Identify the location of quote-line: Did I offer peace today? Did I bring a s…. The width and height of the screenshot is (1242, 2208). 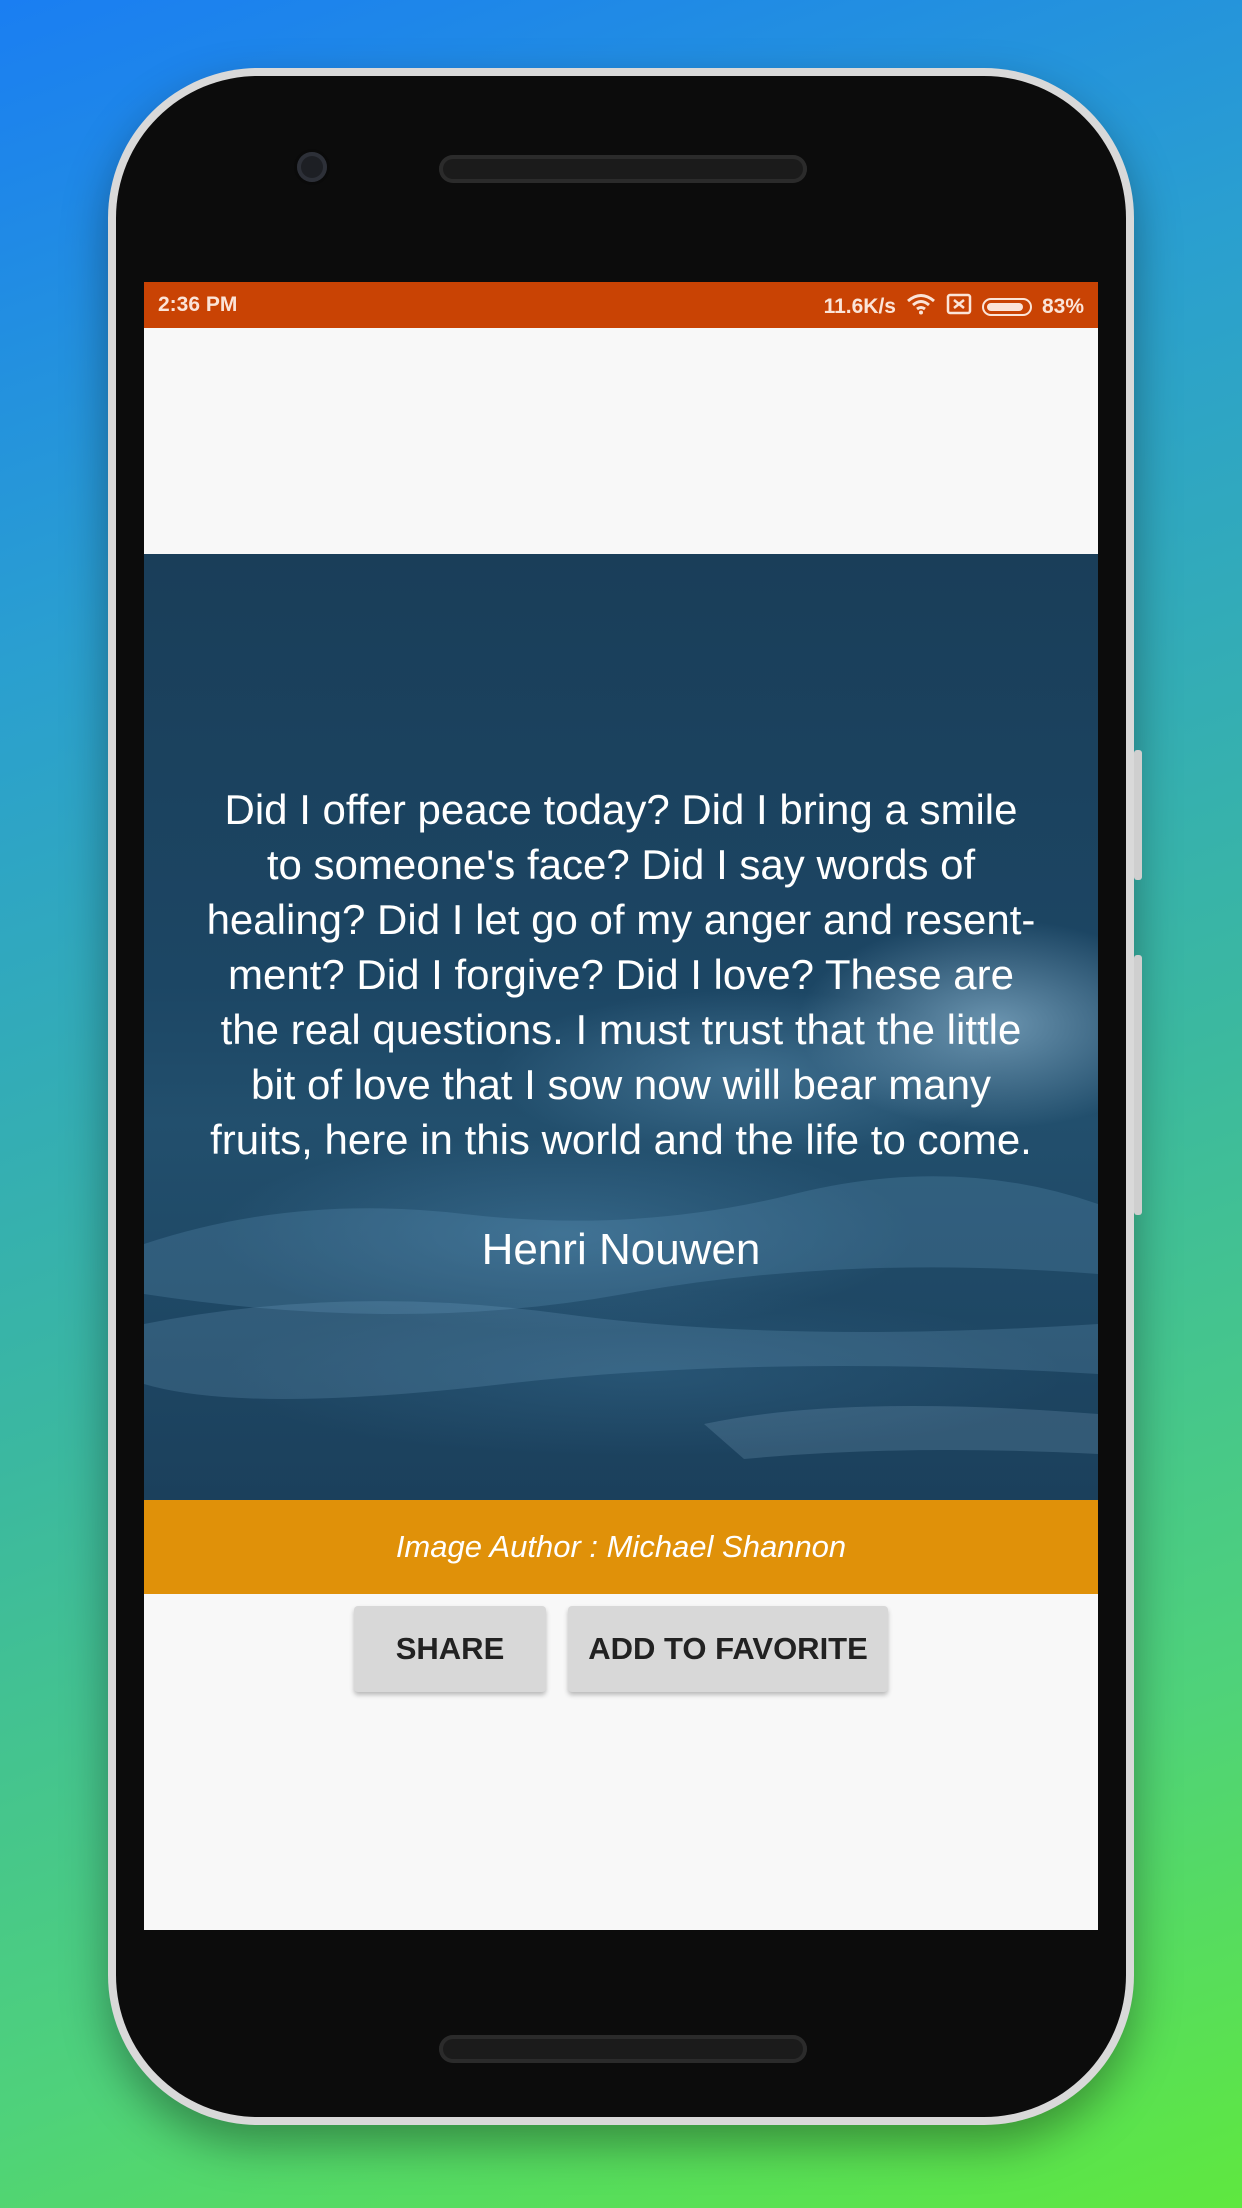
(621, 809).